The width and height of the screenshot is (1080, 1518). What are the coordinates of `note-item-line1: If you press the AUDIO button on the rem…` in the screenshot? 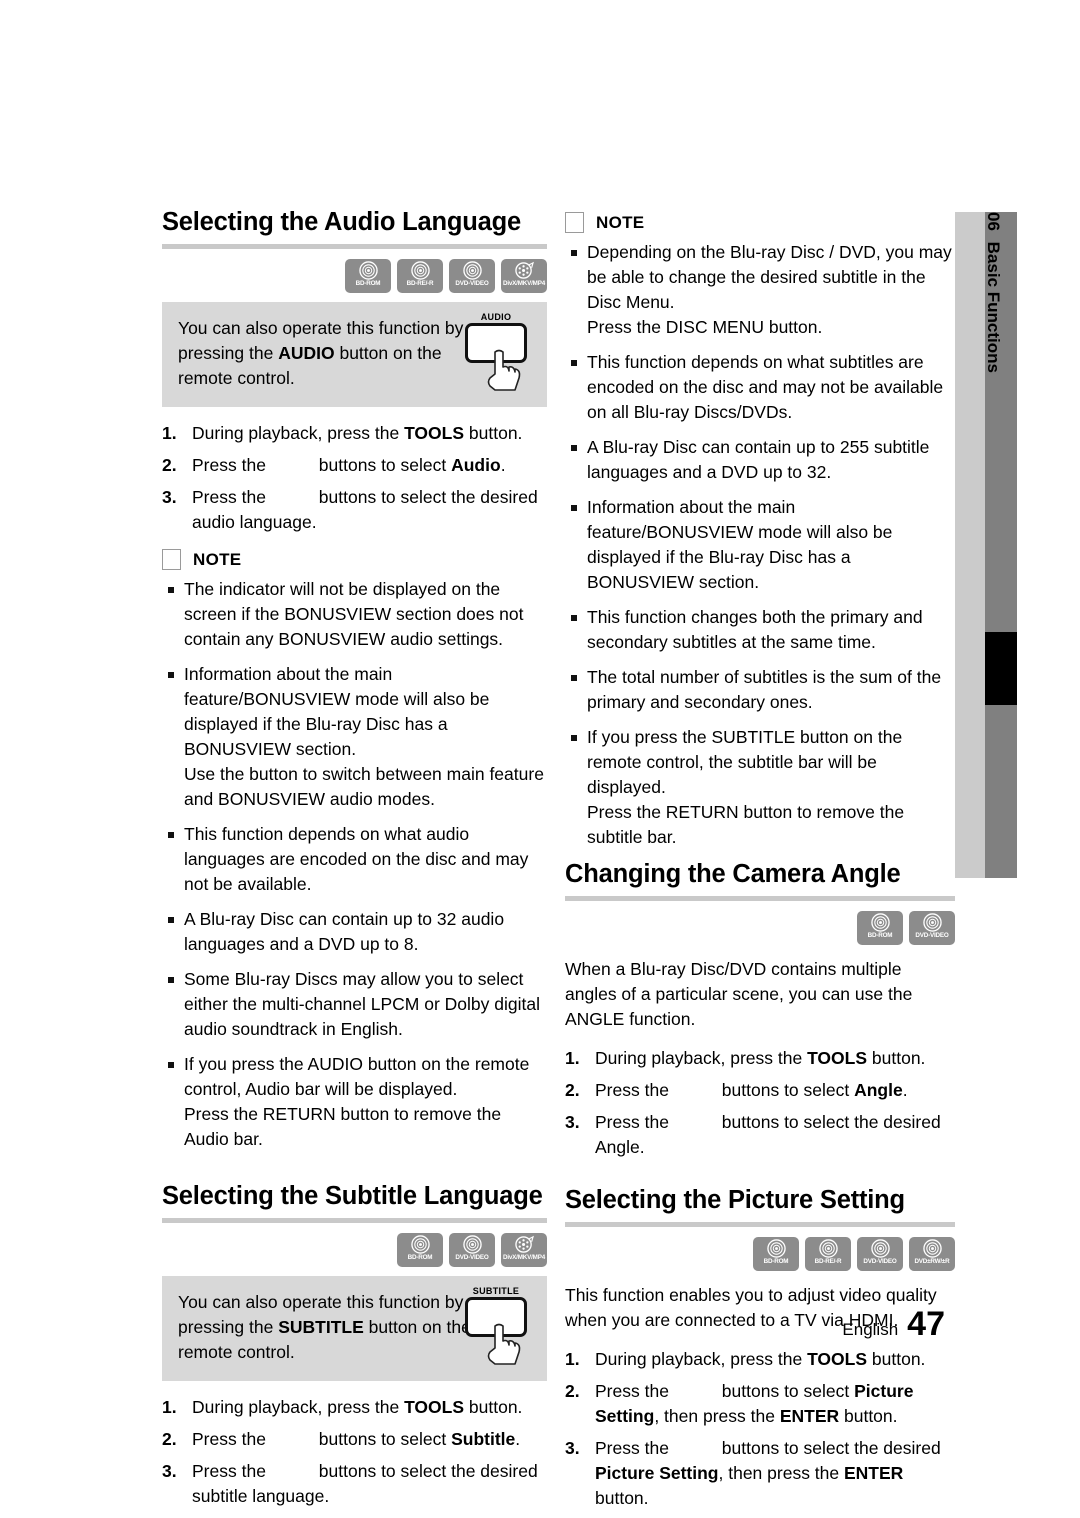 It's located at (357, 1077).